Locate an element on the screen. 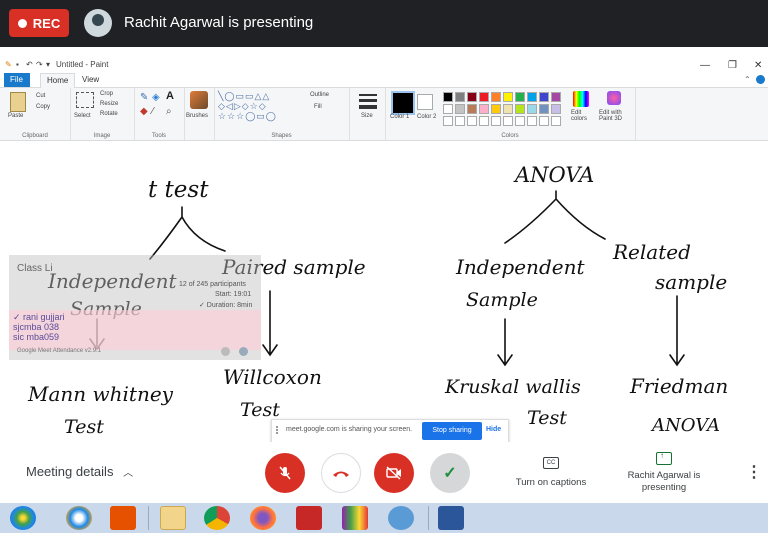 The height and width of the screenshot is (533, 768). rotate-button: Rotate is located at coordinates (109, 114).